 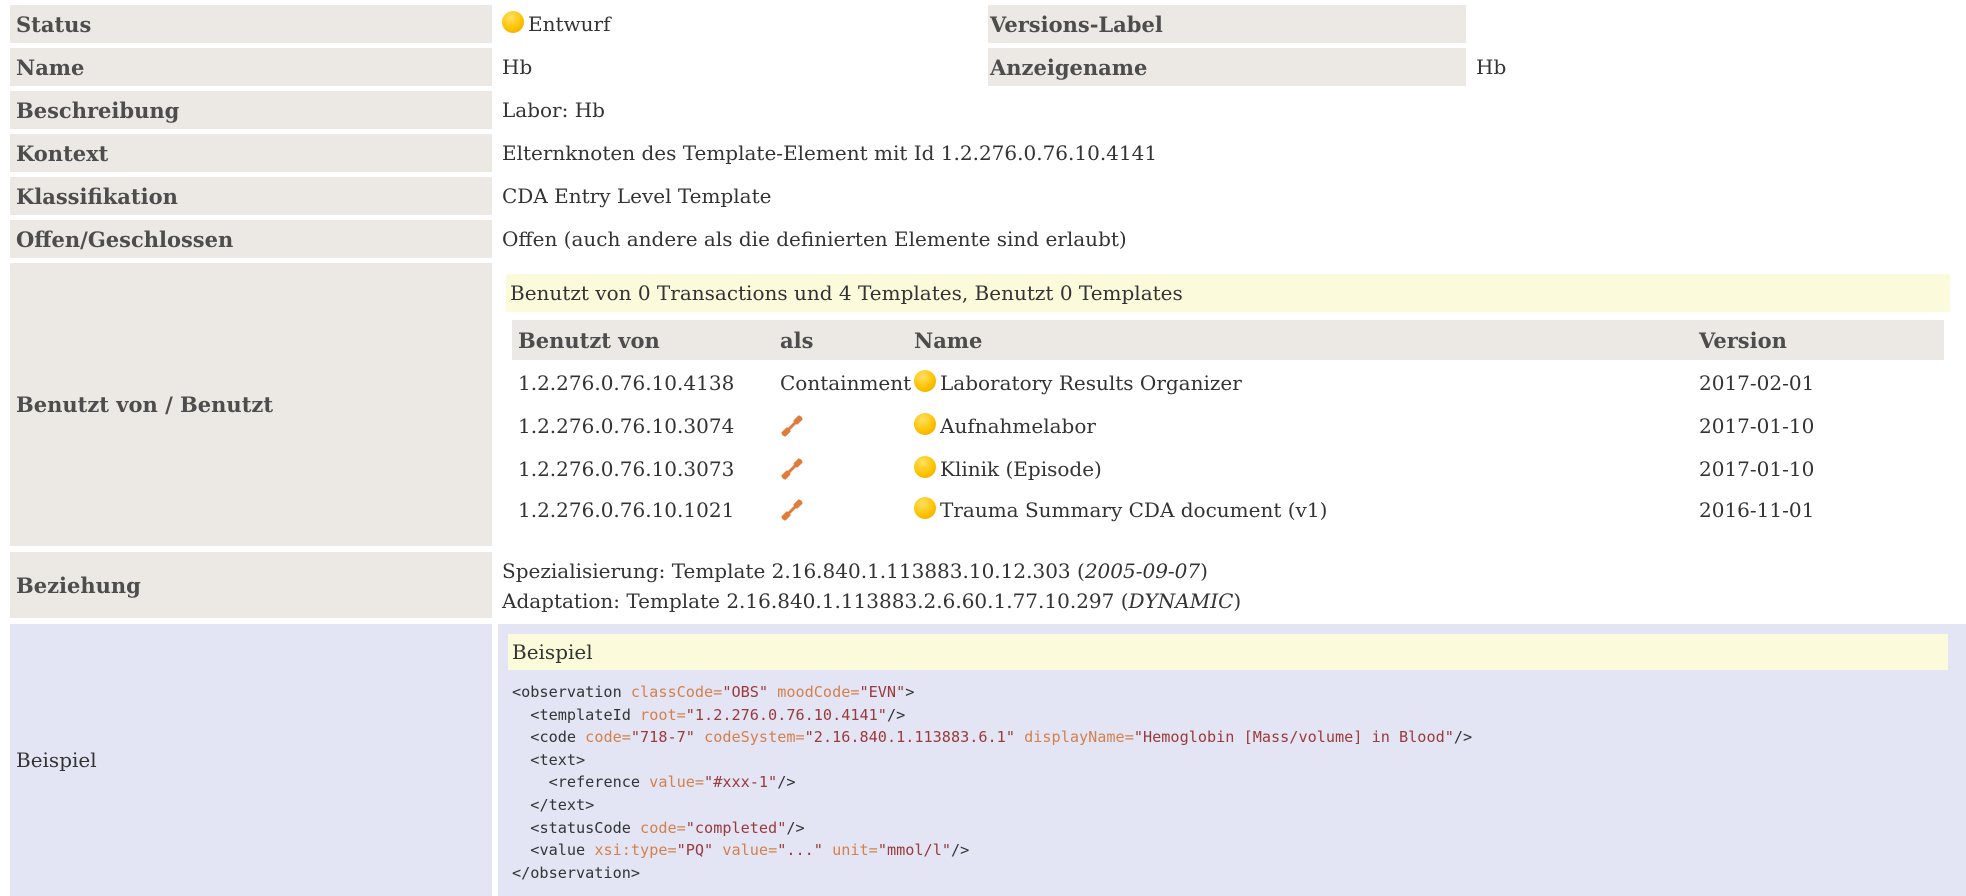 I want to click on usage-row-1-id: 1.2.276.0.76.10.4138, so click(x=626, y=383).